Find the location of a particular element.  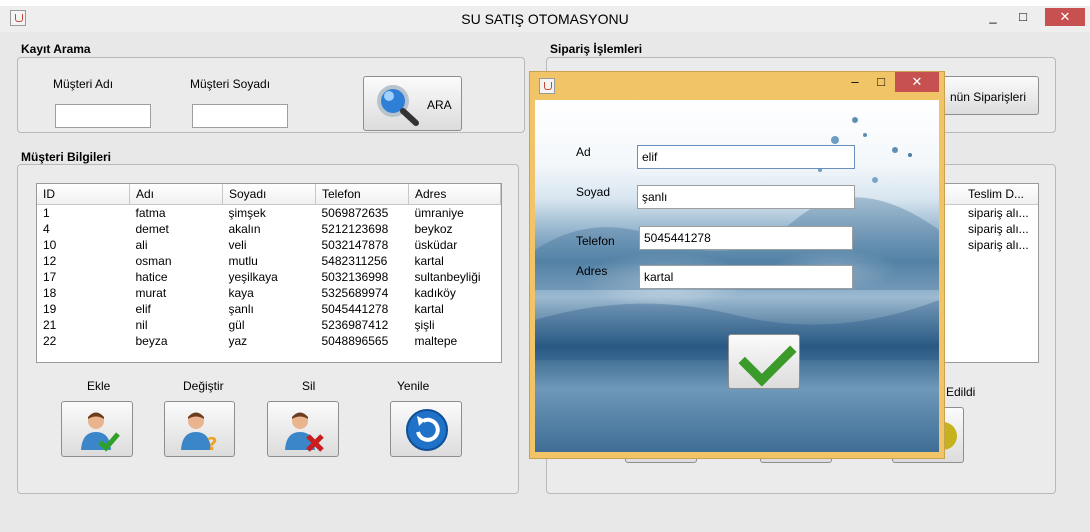

column-header-address: Adres is located at coordinates (454, 194).